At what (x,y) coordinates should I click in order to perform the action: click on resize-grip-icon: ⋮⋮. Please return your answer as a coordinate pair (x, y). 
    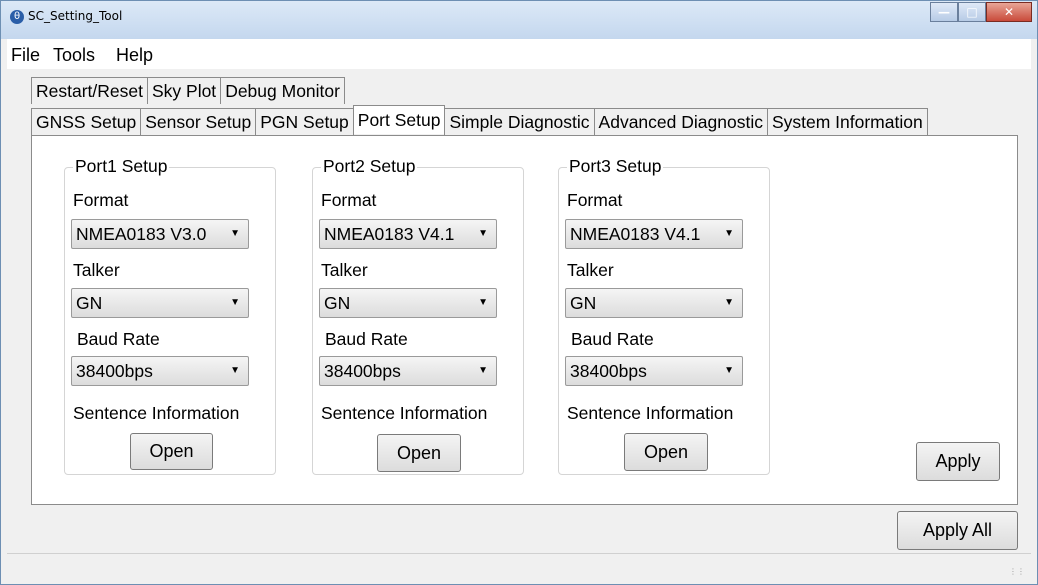
    Looking at the image, I should click on (1017, 571).